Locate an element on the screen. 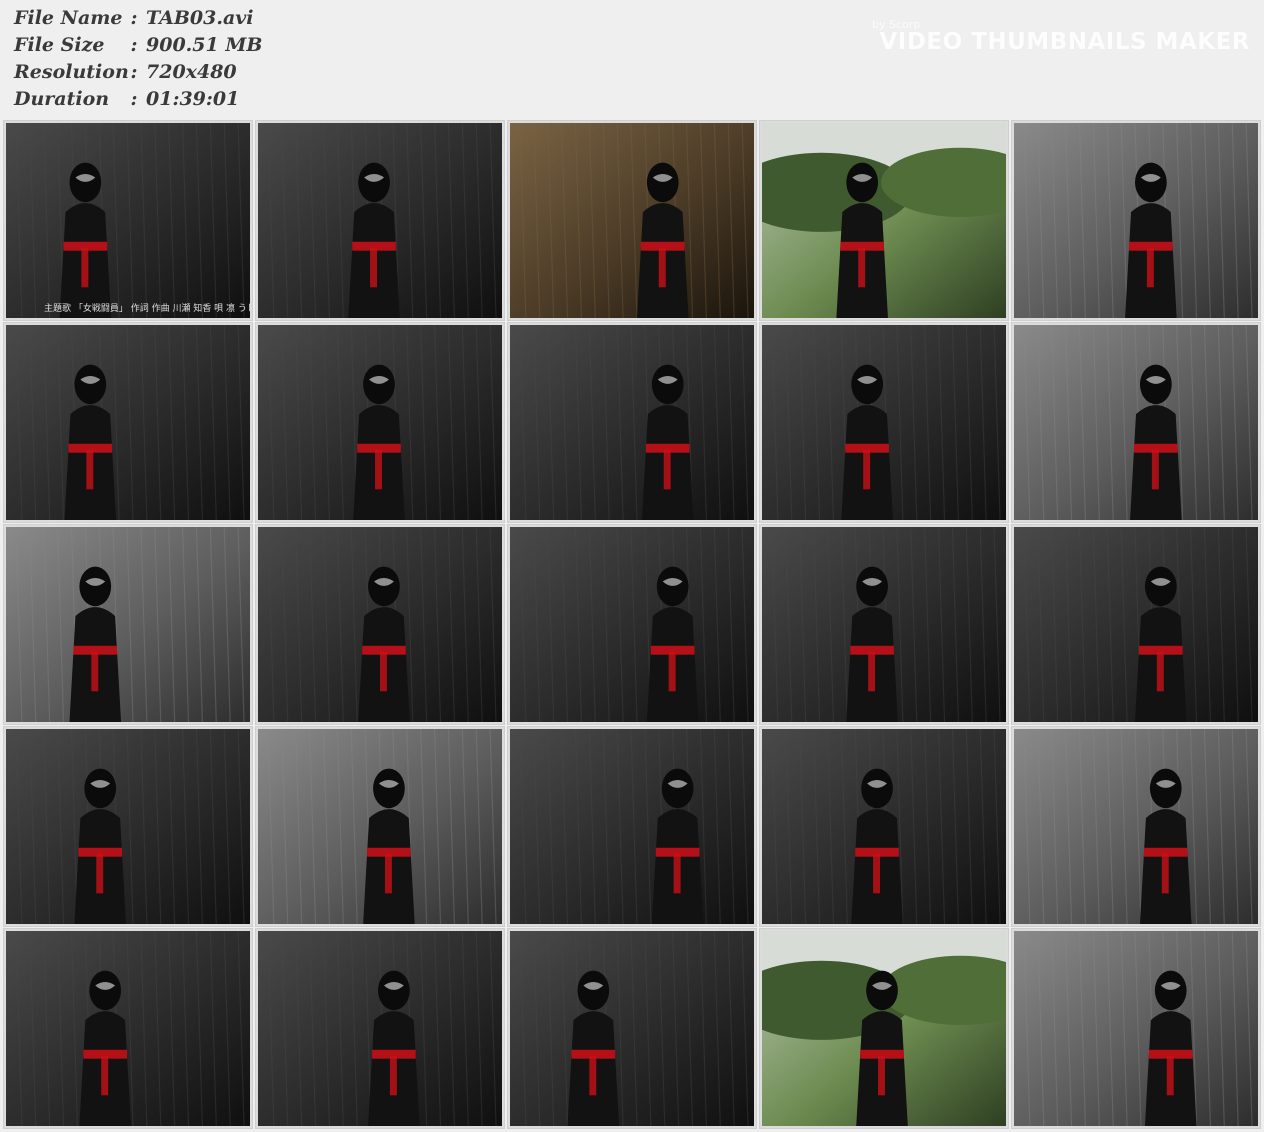  watermark-title: VIDEO THUMBNAILS MAKER is located at coordinates (1064, 42).